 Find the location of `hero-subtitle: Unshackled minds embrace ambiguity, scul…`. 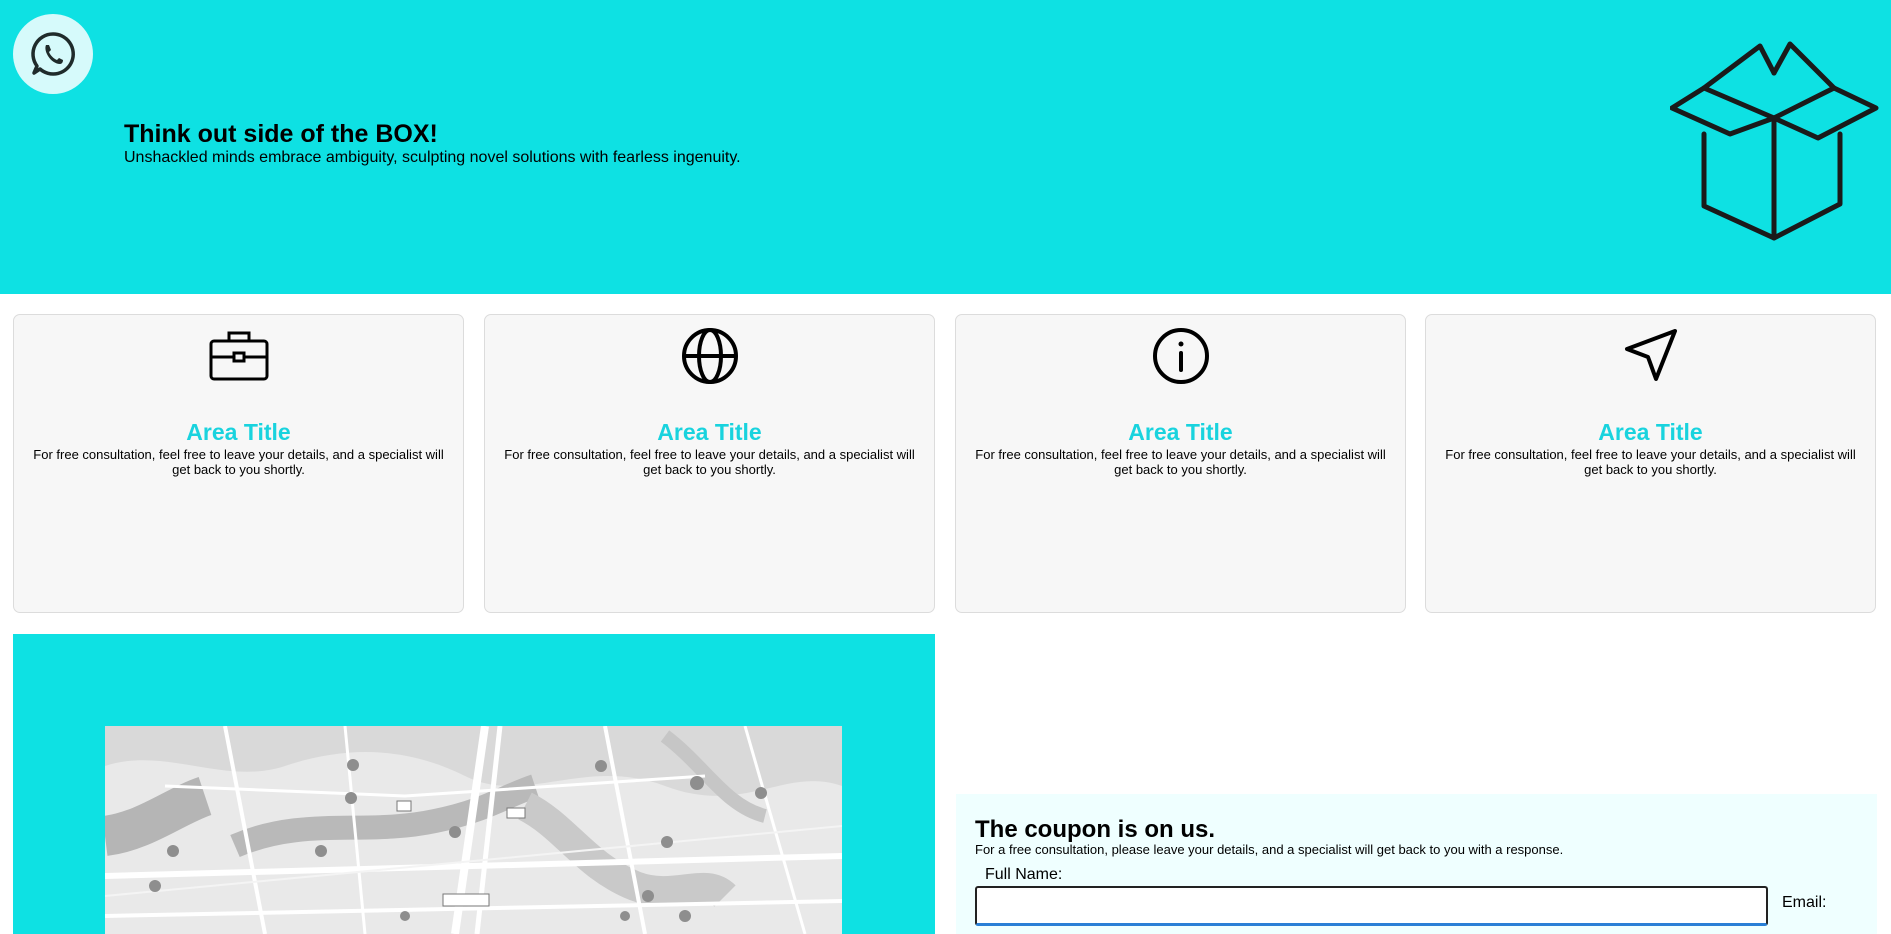

hero-subtitle: Unshackled minds embrace ambiguity, scul… is located at coordinates (432, 157).